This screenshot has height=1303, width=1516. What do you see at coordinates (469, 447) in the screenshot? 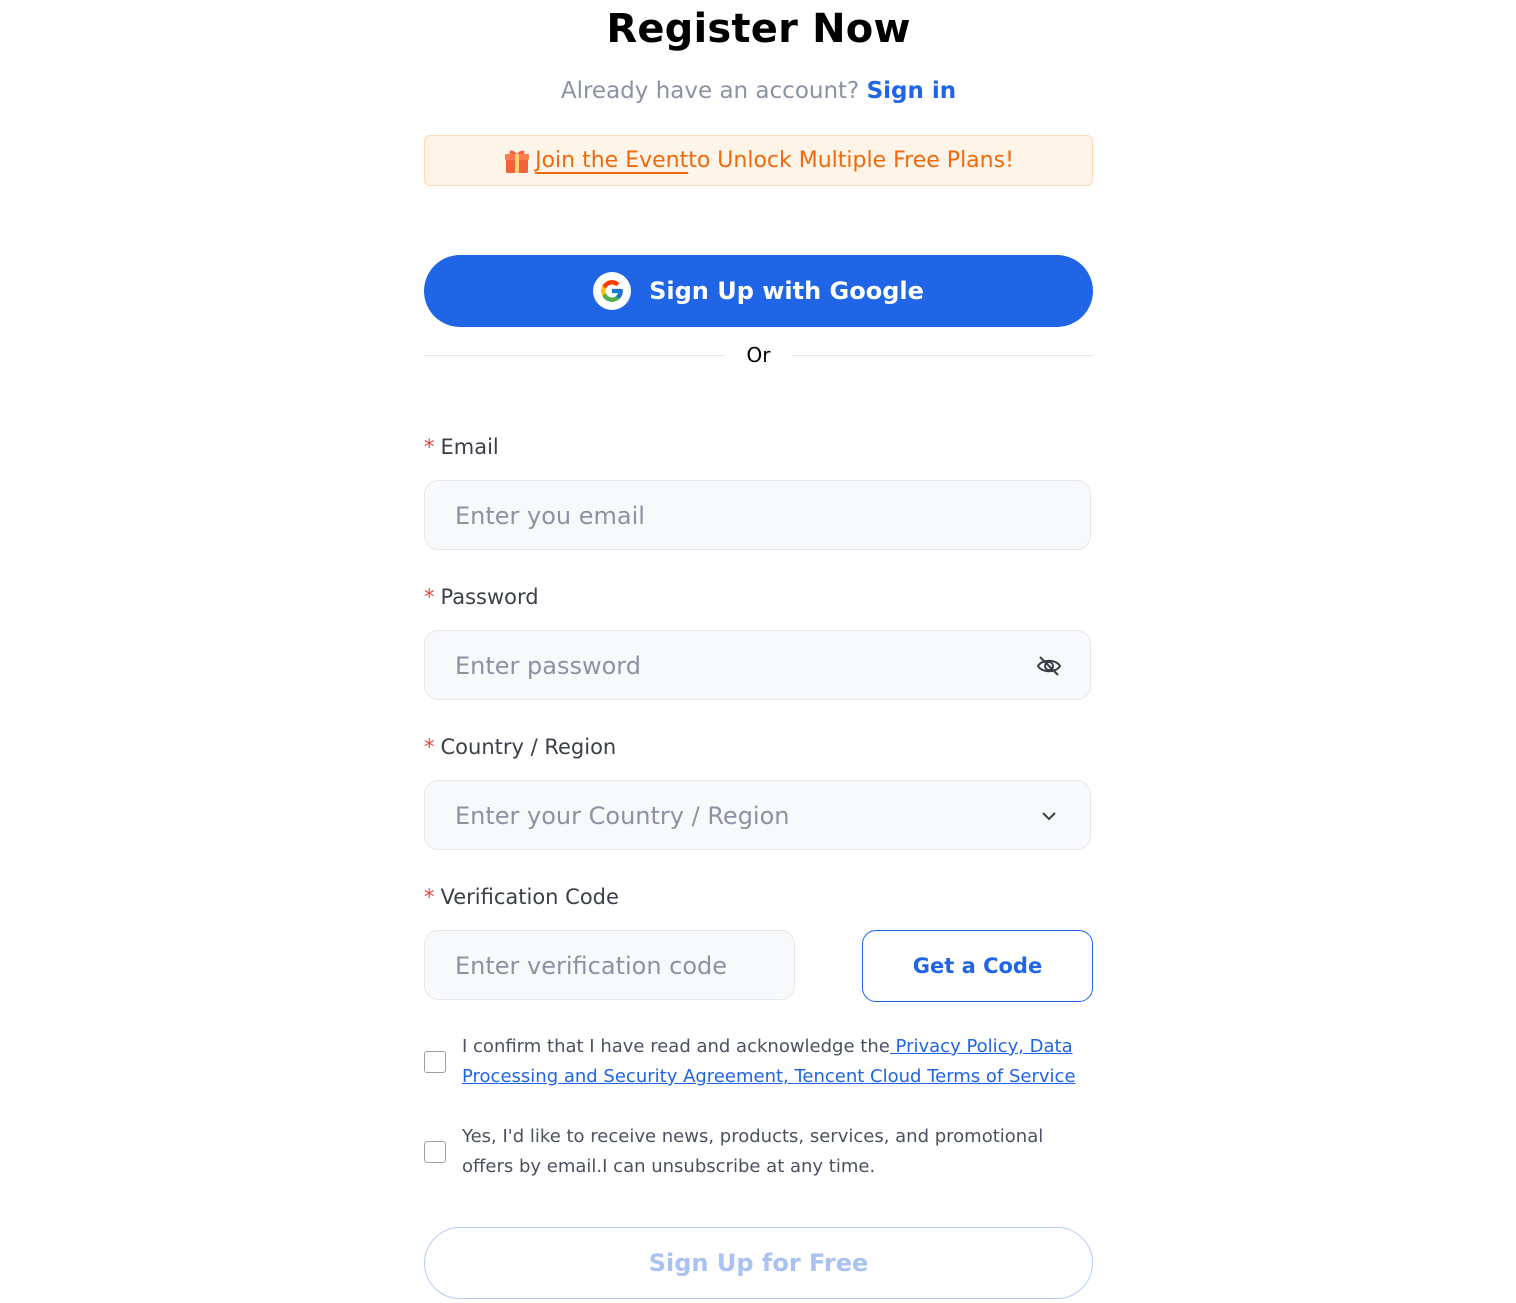
I see `email-label-text: Email` at bounding box center [469, 447].